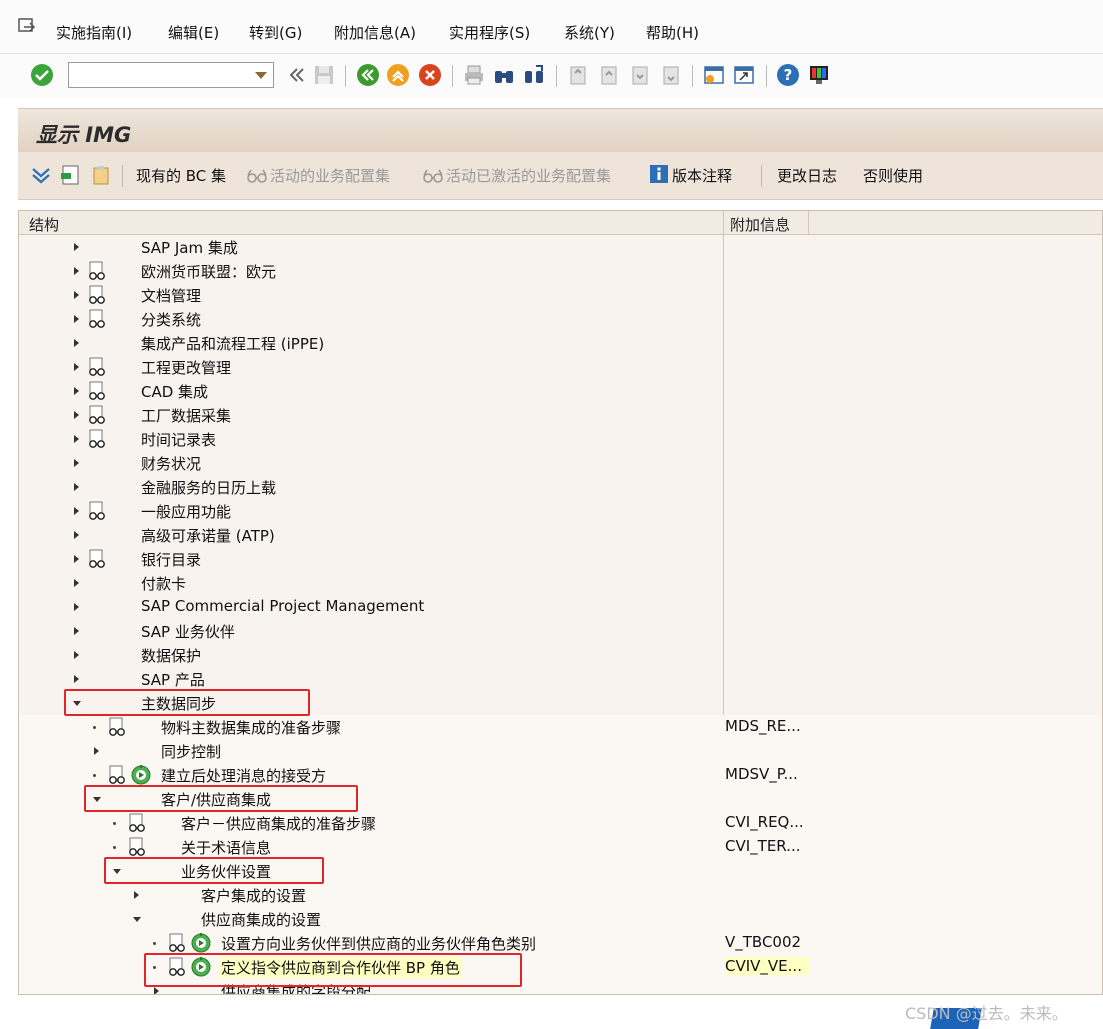  I want to click on tree-node-label: 一般应用功能, so click(186, 511).